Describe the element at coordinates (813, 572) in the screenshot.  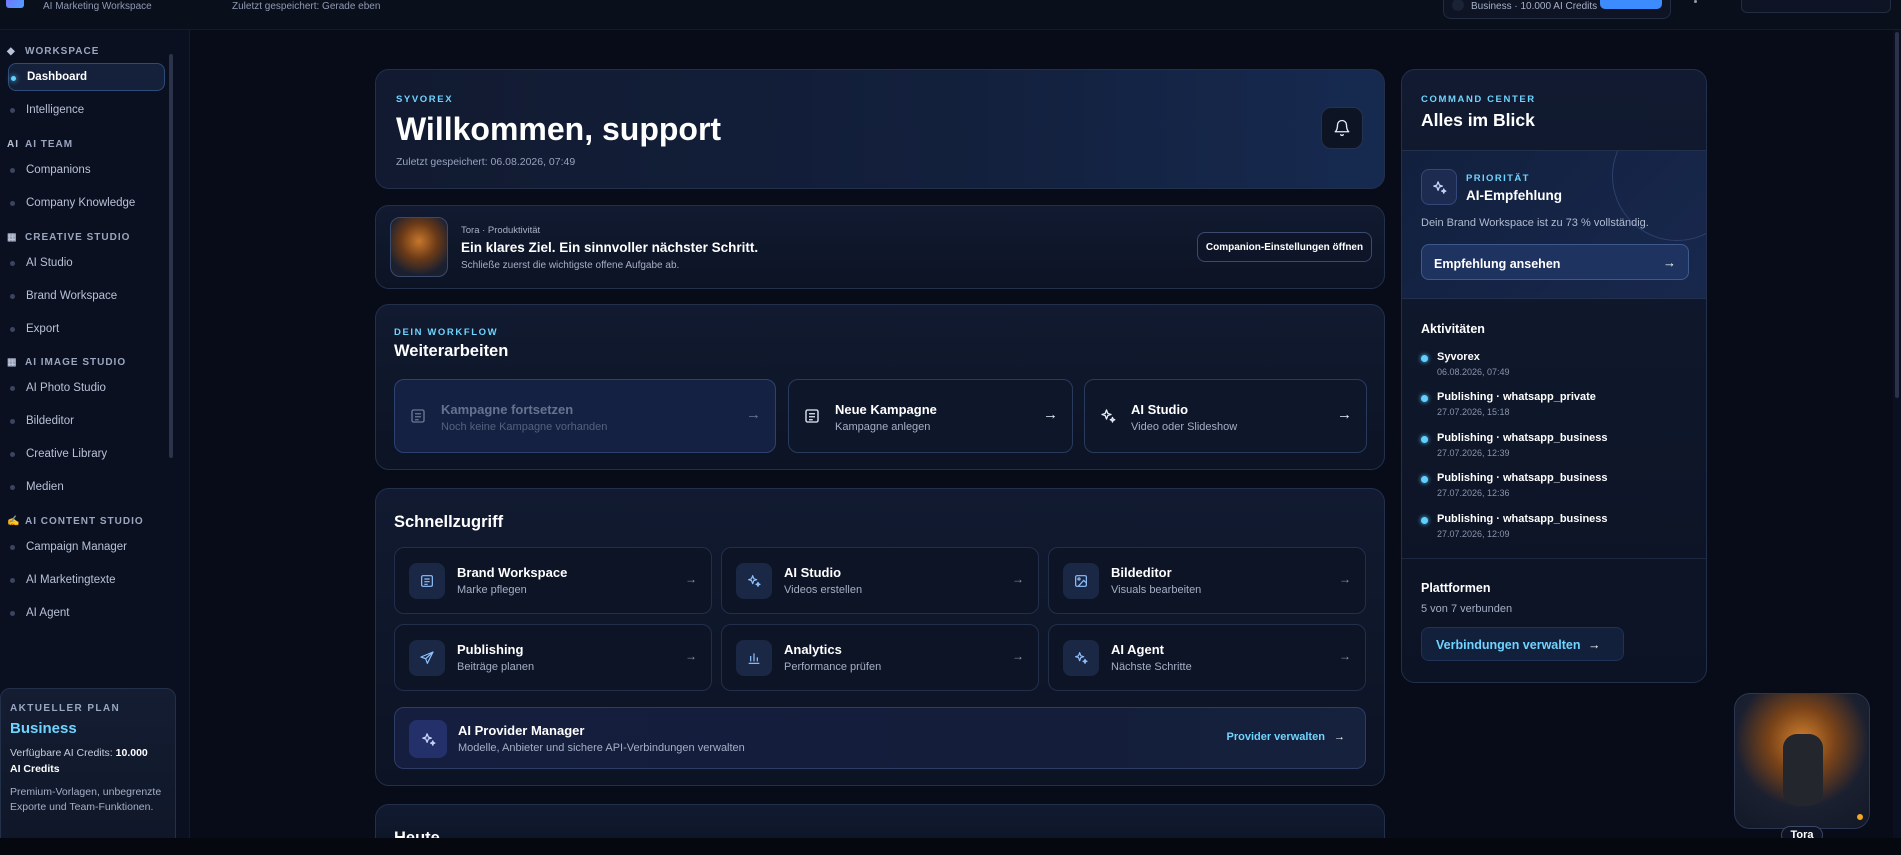
I see `tile-title: AI Studio` at that location.